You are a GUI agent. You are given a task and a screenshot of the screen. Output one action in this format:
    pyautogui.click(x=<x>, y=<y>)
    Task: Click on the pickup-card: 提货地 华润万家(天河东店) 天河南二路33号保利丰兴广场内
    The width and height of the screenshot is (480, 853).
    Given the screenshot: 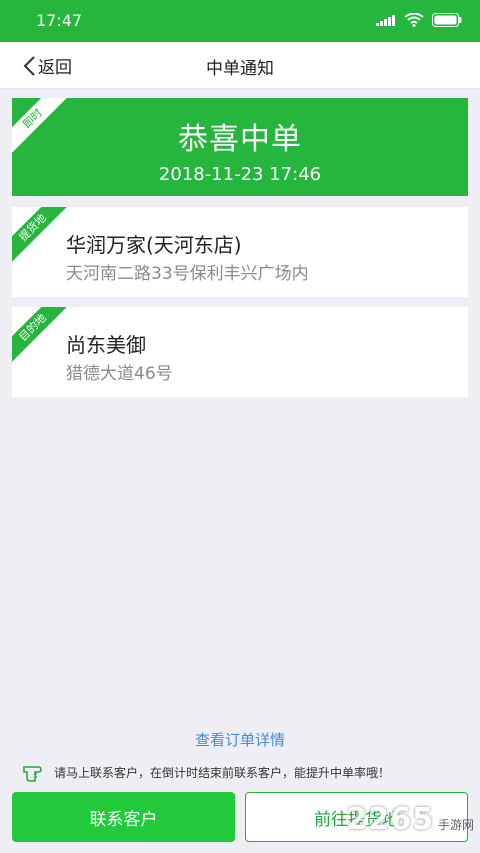 What is the action you would take?
    pyautogui.click(x=240, y=252)
    